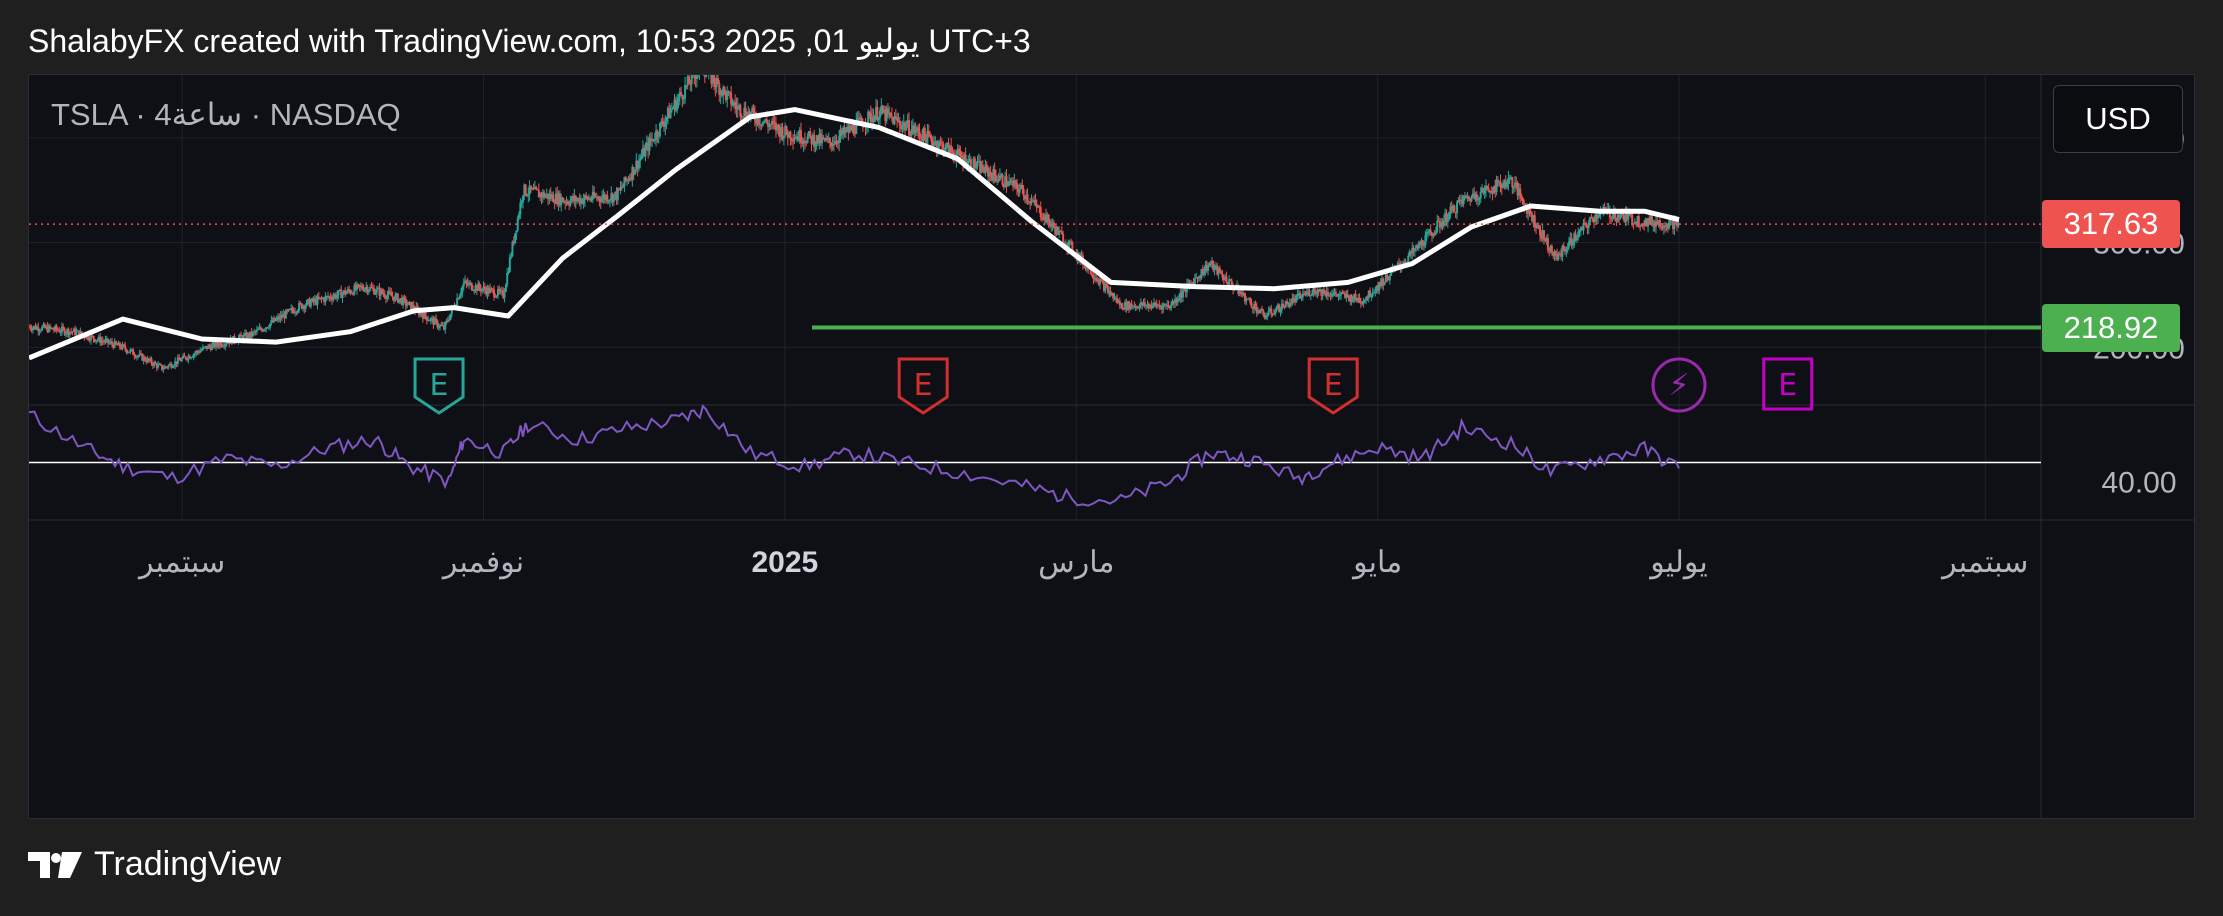 The width and height of the screenshot is (2223, 916). I want to click on support-price-badge: 218.92, so click(2111, 327).